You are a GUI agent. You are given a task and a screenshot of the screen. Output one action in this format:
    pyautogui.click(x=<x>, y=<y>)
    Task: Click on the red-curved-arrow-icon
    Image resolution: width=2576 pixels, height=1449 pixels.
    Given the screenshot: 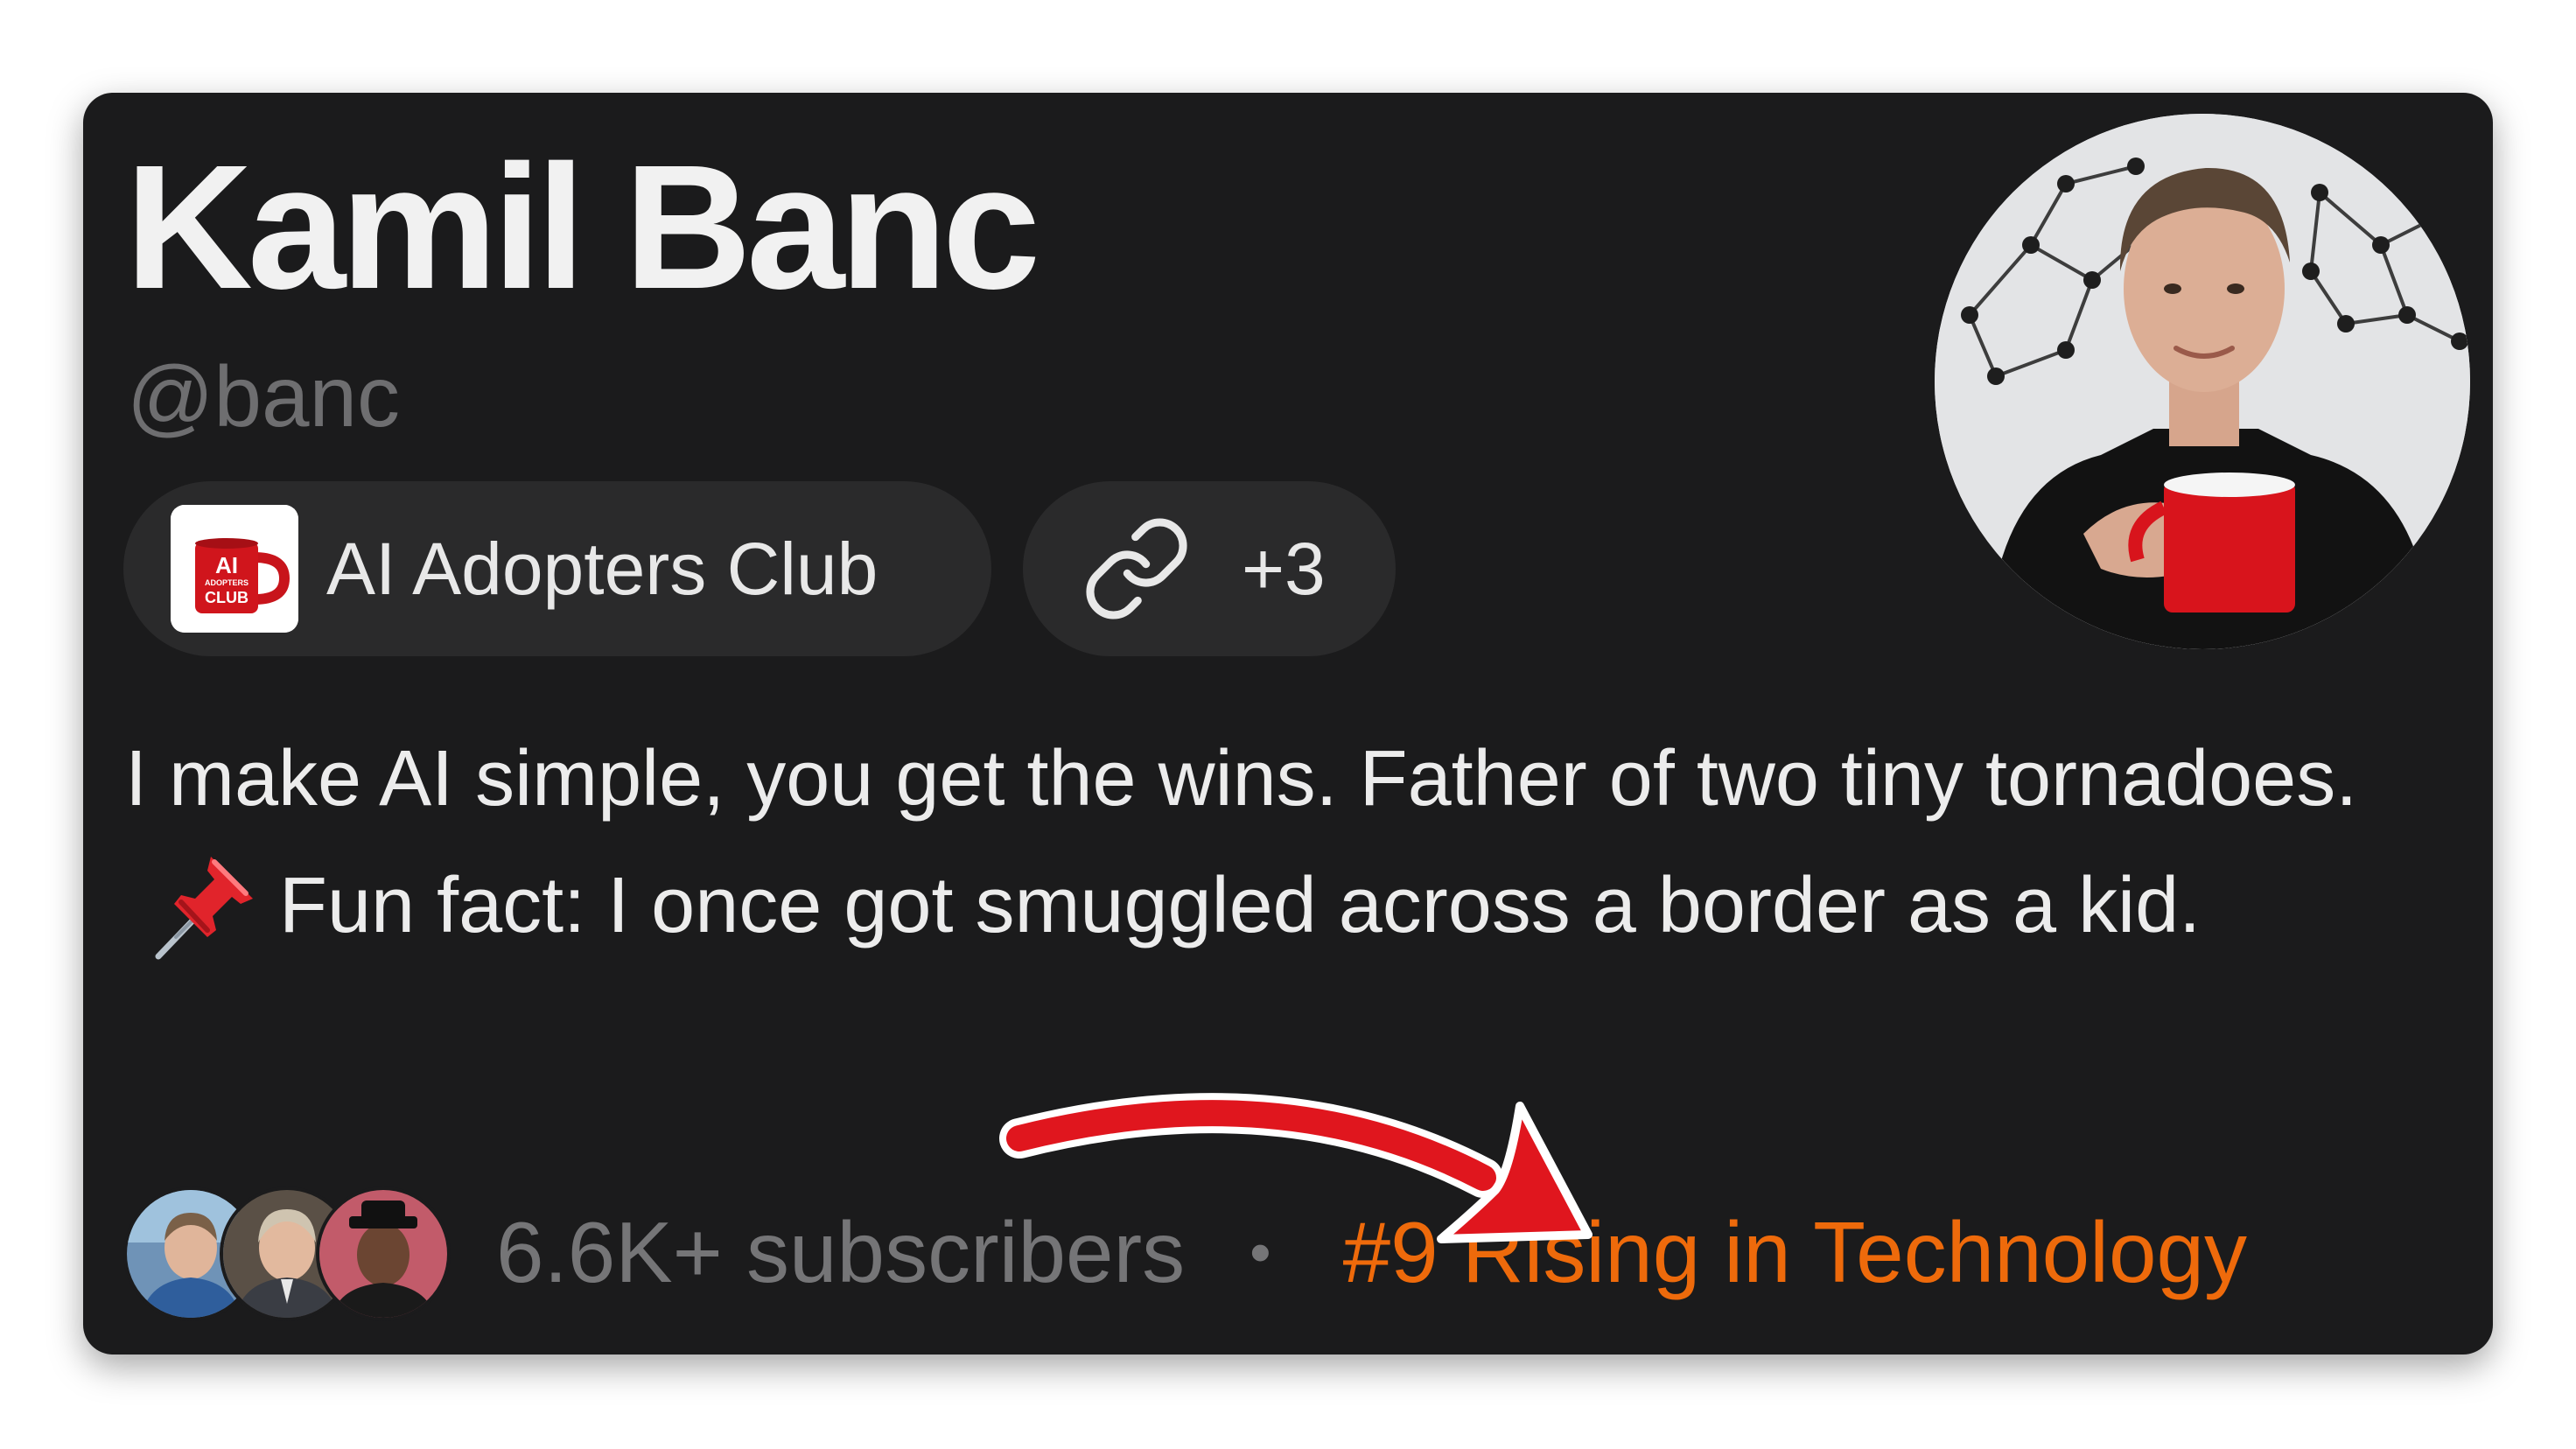 What is the action you would take?
    pyautogui.click(x=1295, y=1168)
    